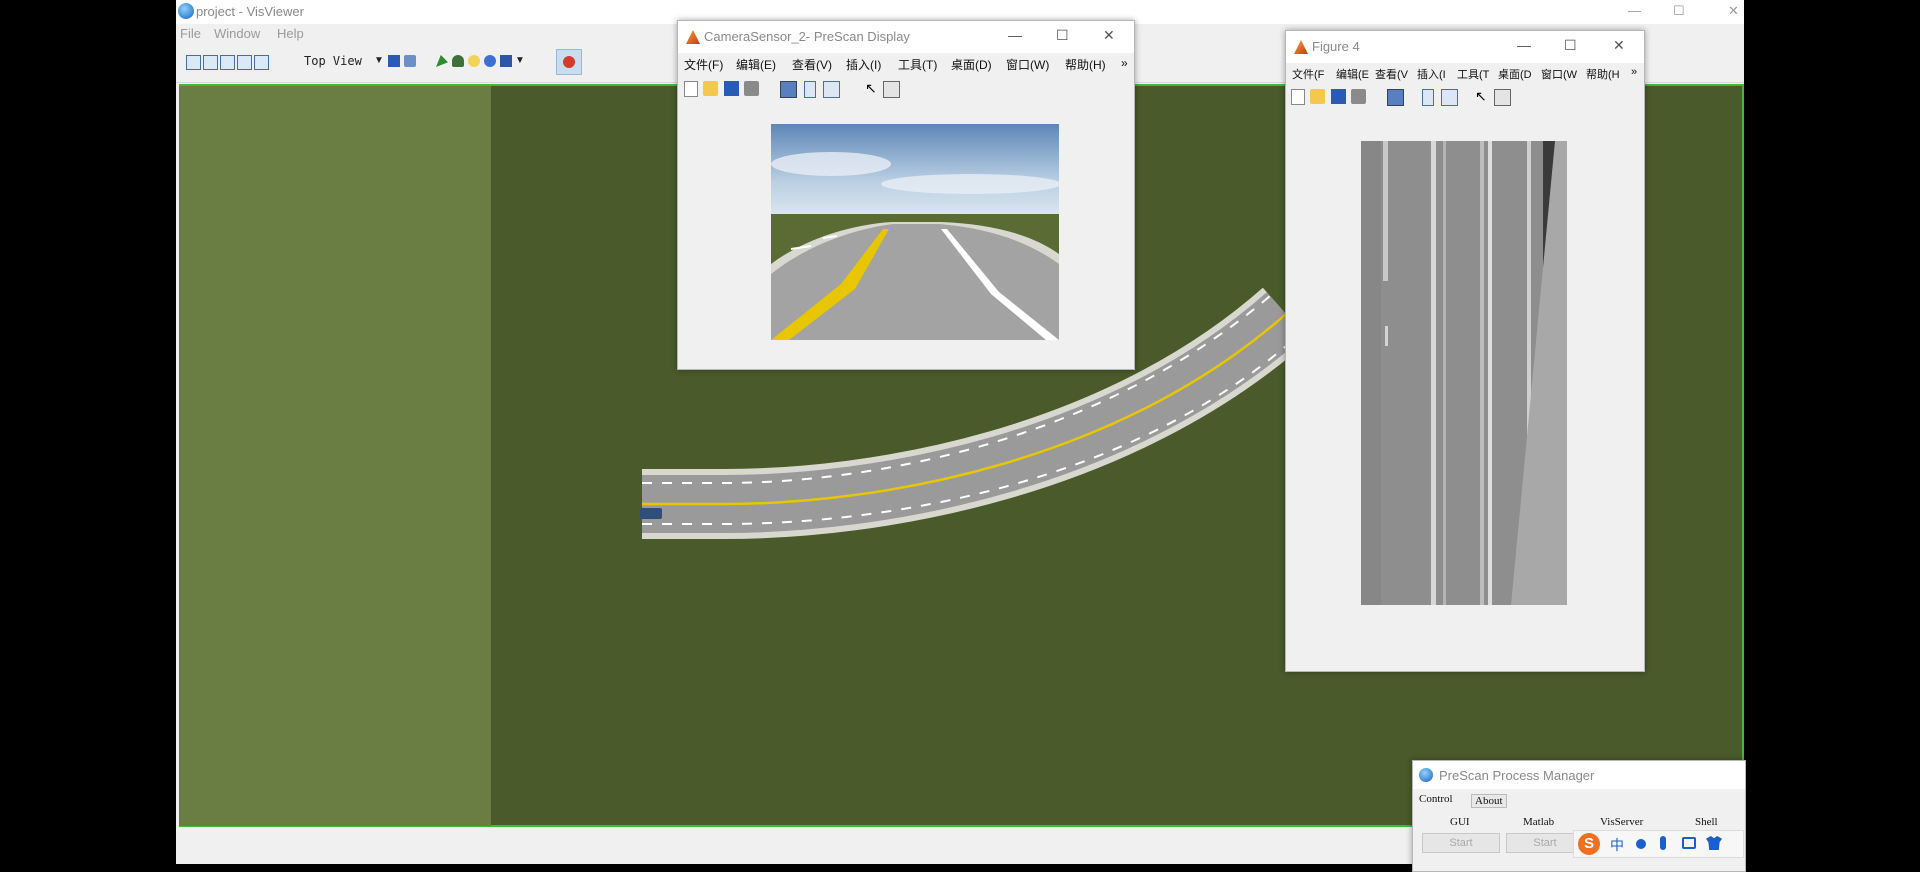 This screenshot has height=872, width=1920. Describe the element at coordinates (474, 61) in the screenshot. I see `light-icon` at that location.